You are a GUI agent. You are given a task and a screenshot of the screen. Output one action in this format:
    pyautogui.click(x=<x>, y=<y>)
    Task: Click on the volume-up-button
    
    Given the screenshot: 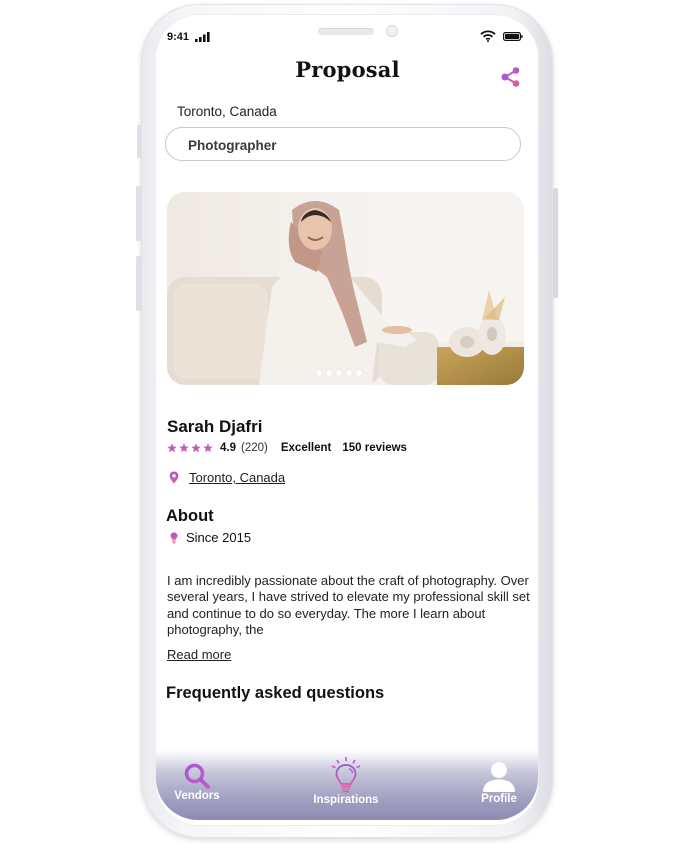 What is the action you would take?
    pyautogui.click(x=139, y=213)
    